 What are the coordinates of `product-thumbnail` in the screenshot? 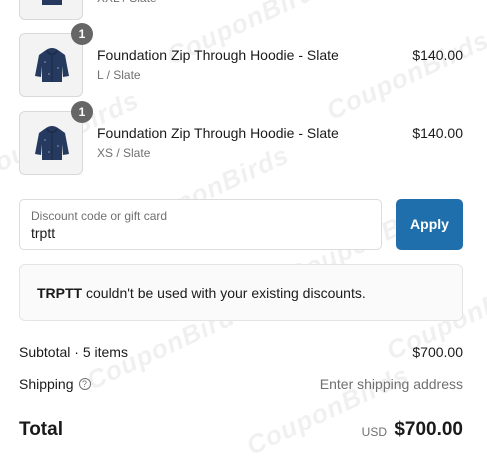 It's located at (51, 10).